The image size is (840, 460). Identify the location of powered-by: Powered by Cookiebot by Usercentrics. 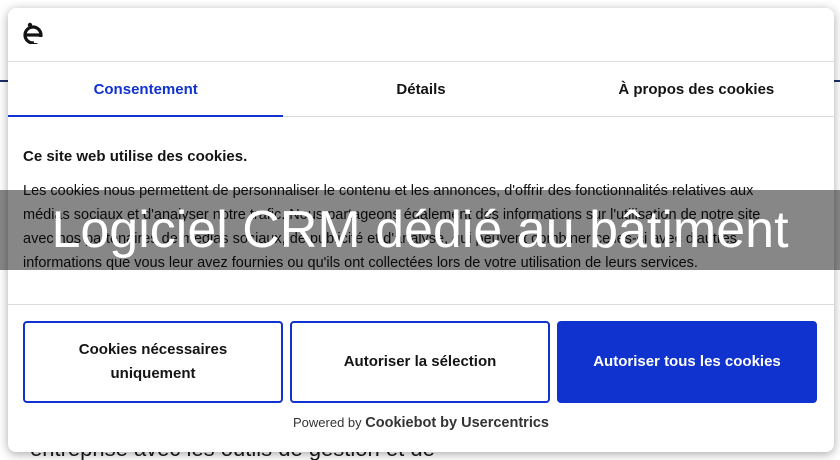
(421, 423).